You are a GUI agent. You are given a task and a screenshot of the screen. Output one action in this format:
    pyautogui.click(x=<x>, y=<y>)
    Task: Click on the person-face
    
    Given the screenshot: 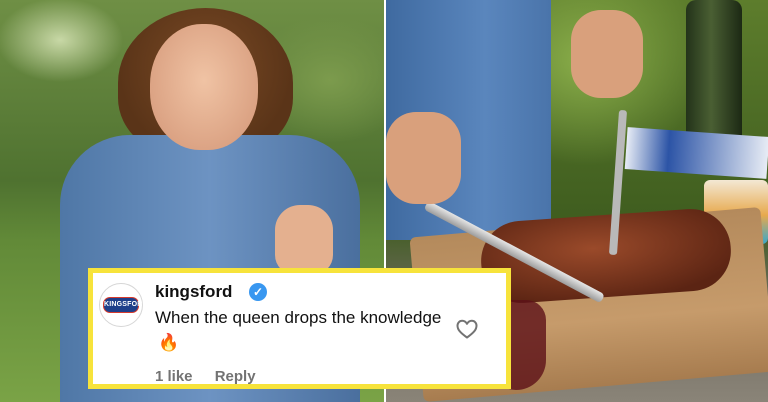 What is the action you would take?
    pyautogui.click(x=204, y=87)
    